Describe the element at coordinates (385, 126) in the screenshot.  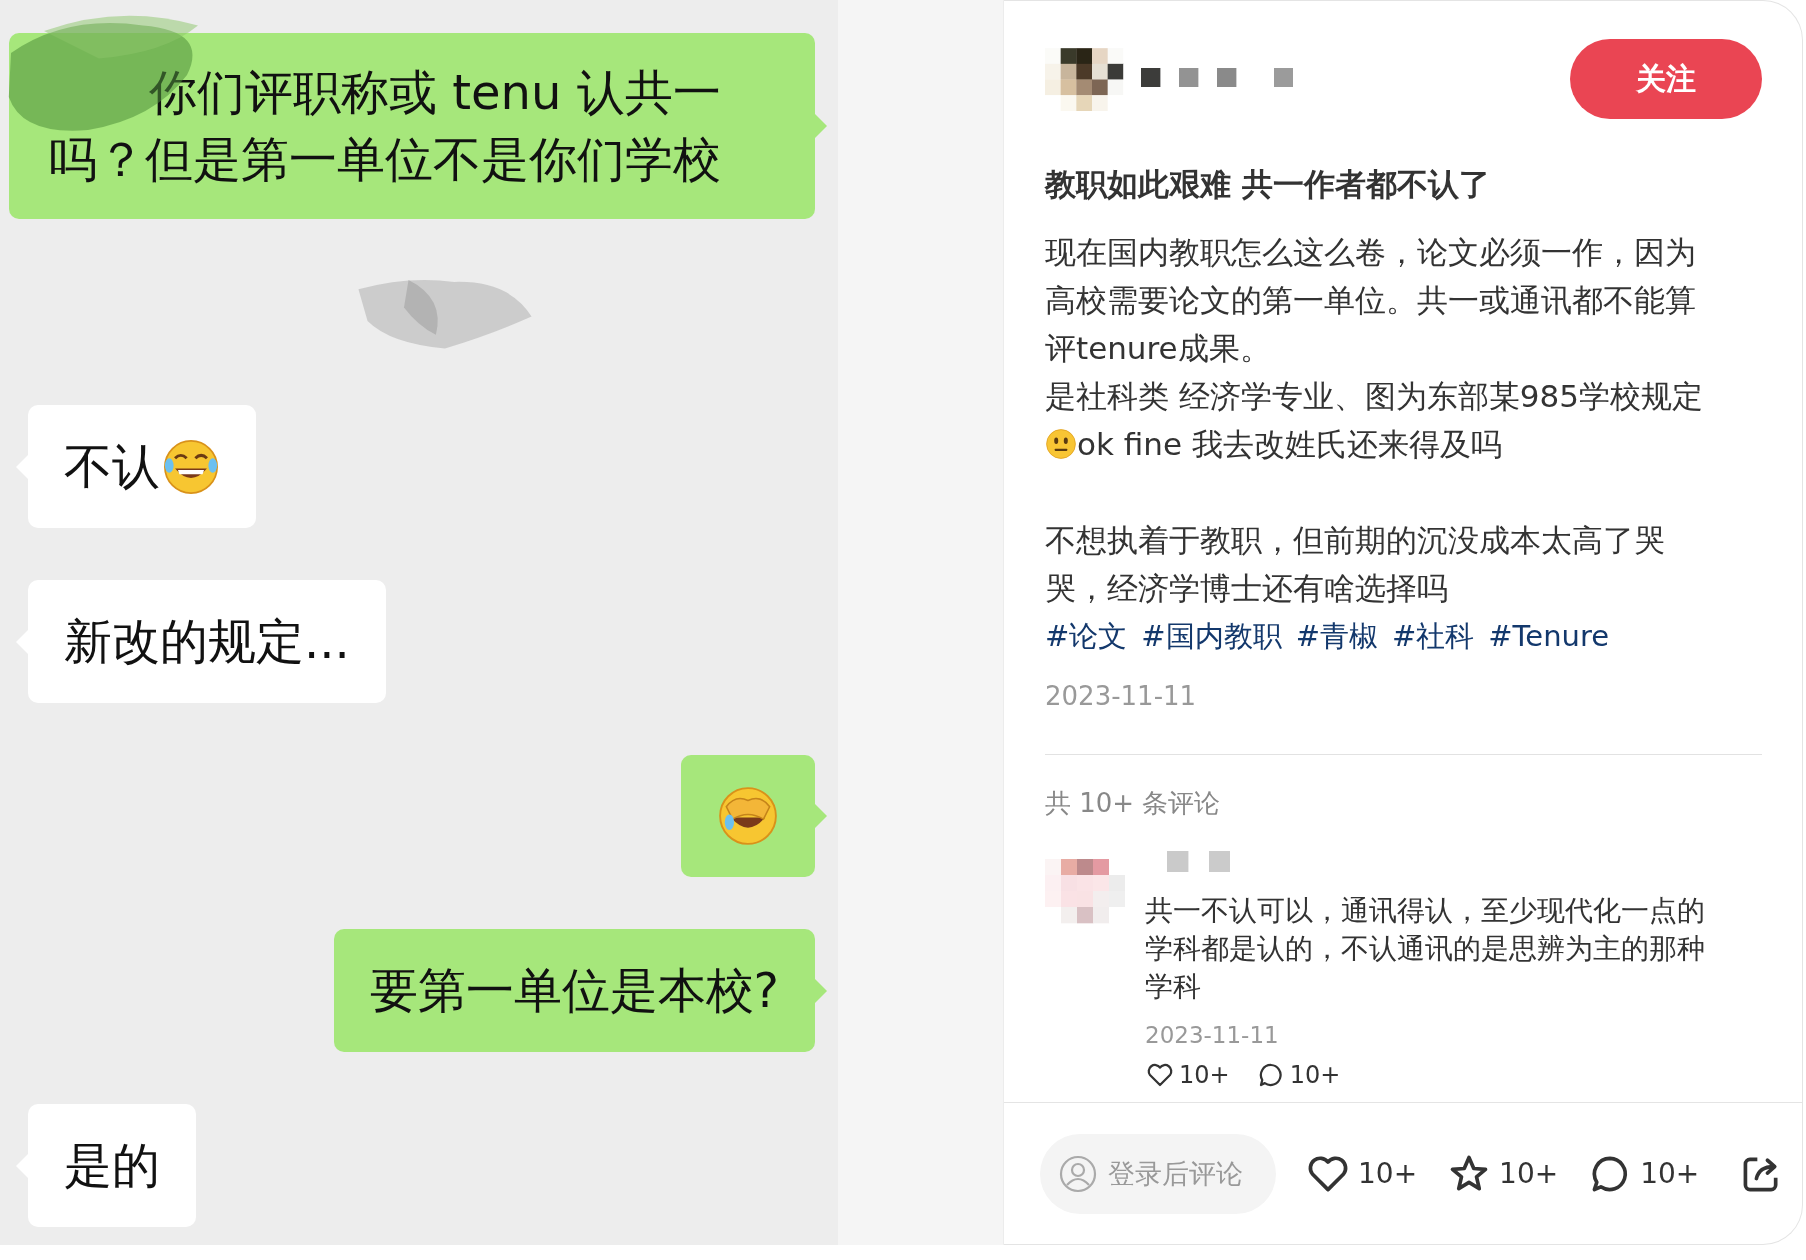
I see `message-text: 你们评职称或 tenu 认共一吗？但是第一单位不是你们学校` at that location.